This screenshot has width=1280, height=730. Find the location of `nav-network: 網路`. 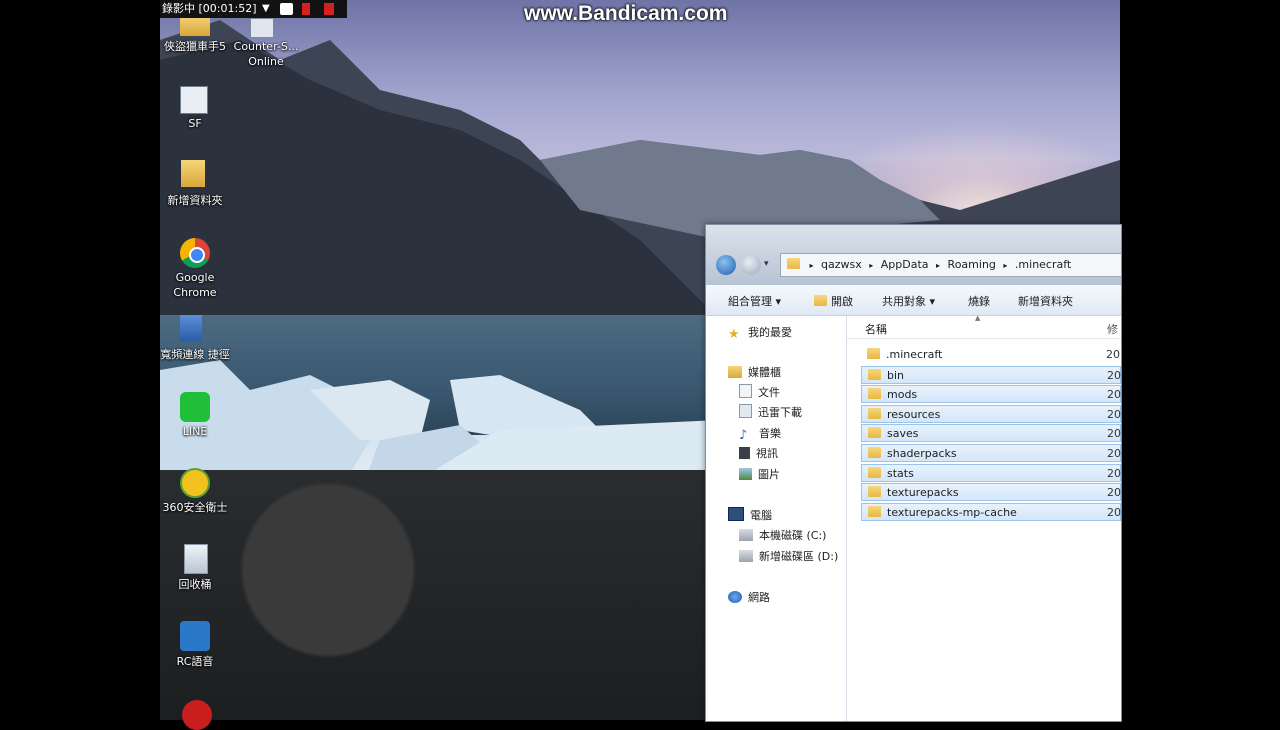

nav-network: 網路 is located at coordinates (749, 598).